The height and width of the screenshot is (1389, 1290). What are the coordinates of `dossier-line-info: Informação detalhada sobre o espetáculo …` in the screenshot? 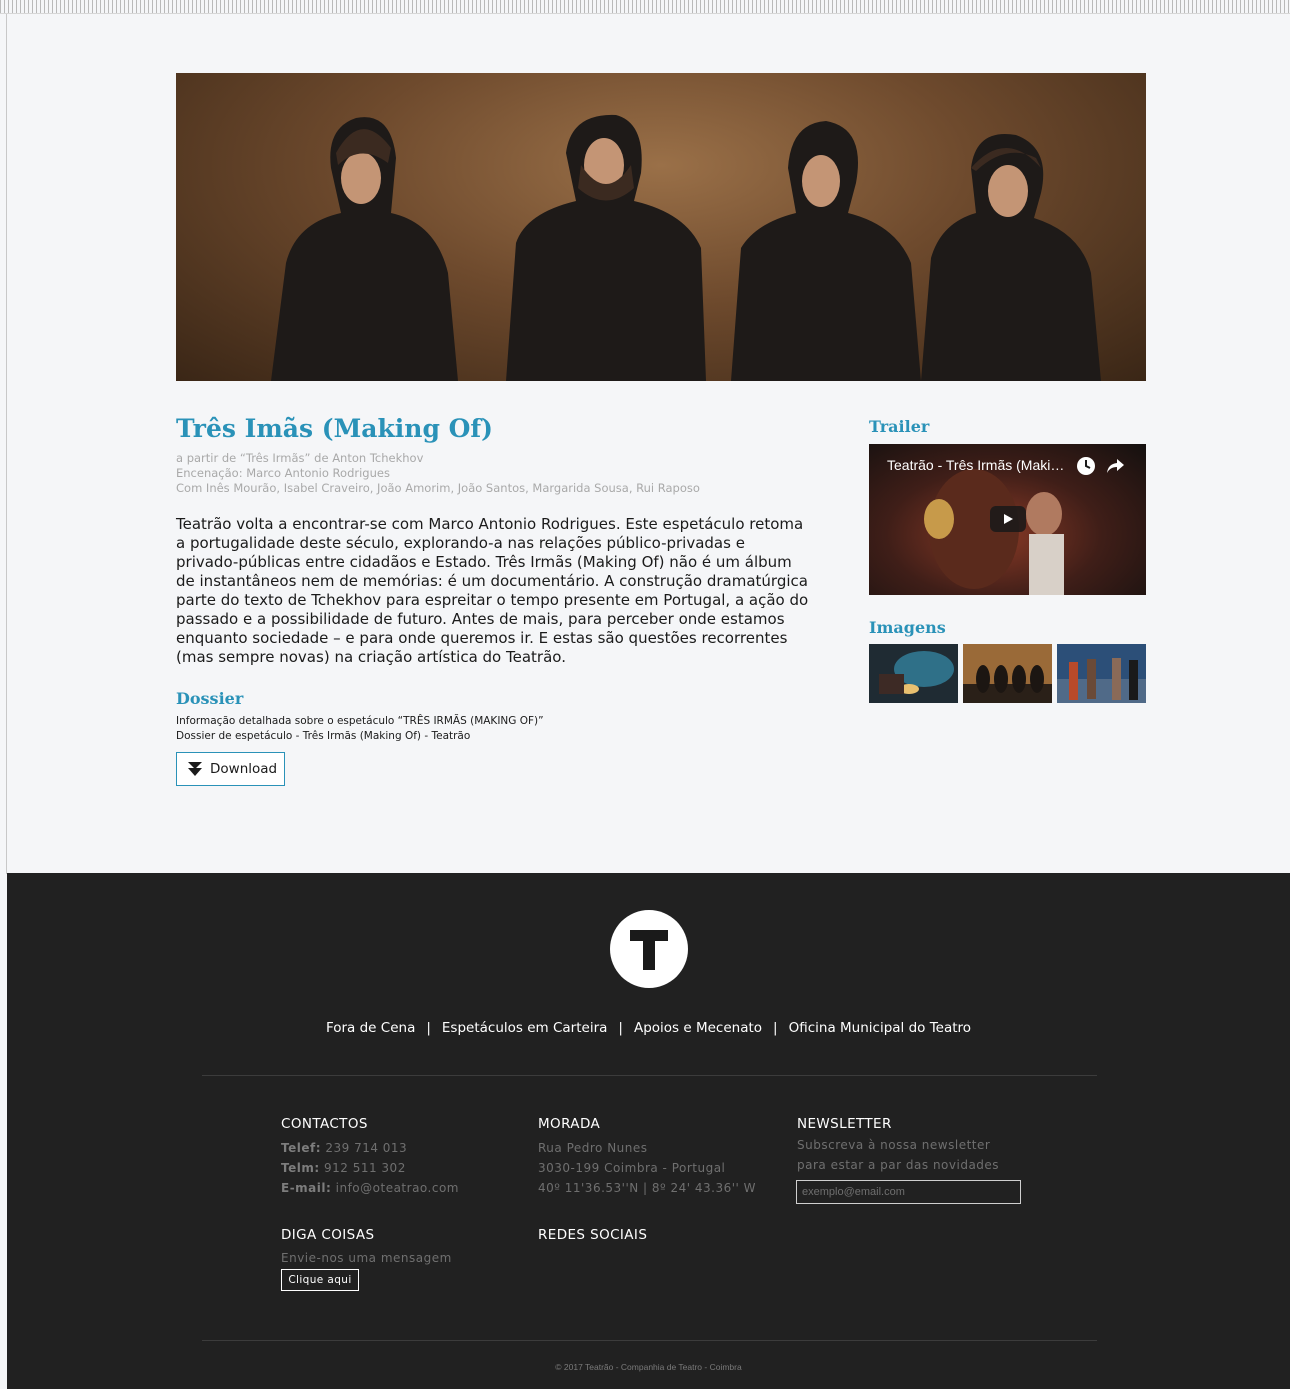 It's located at (360, 721).